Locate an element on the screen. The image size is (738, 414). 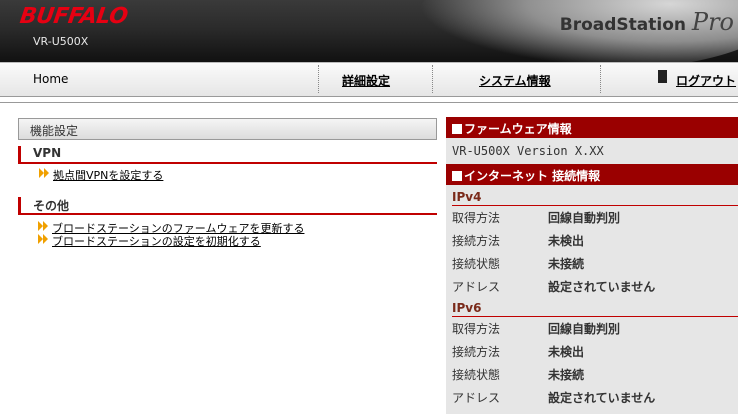
product-suffix: Pro is located at coordinates (712, 22).